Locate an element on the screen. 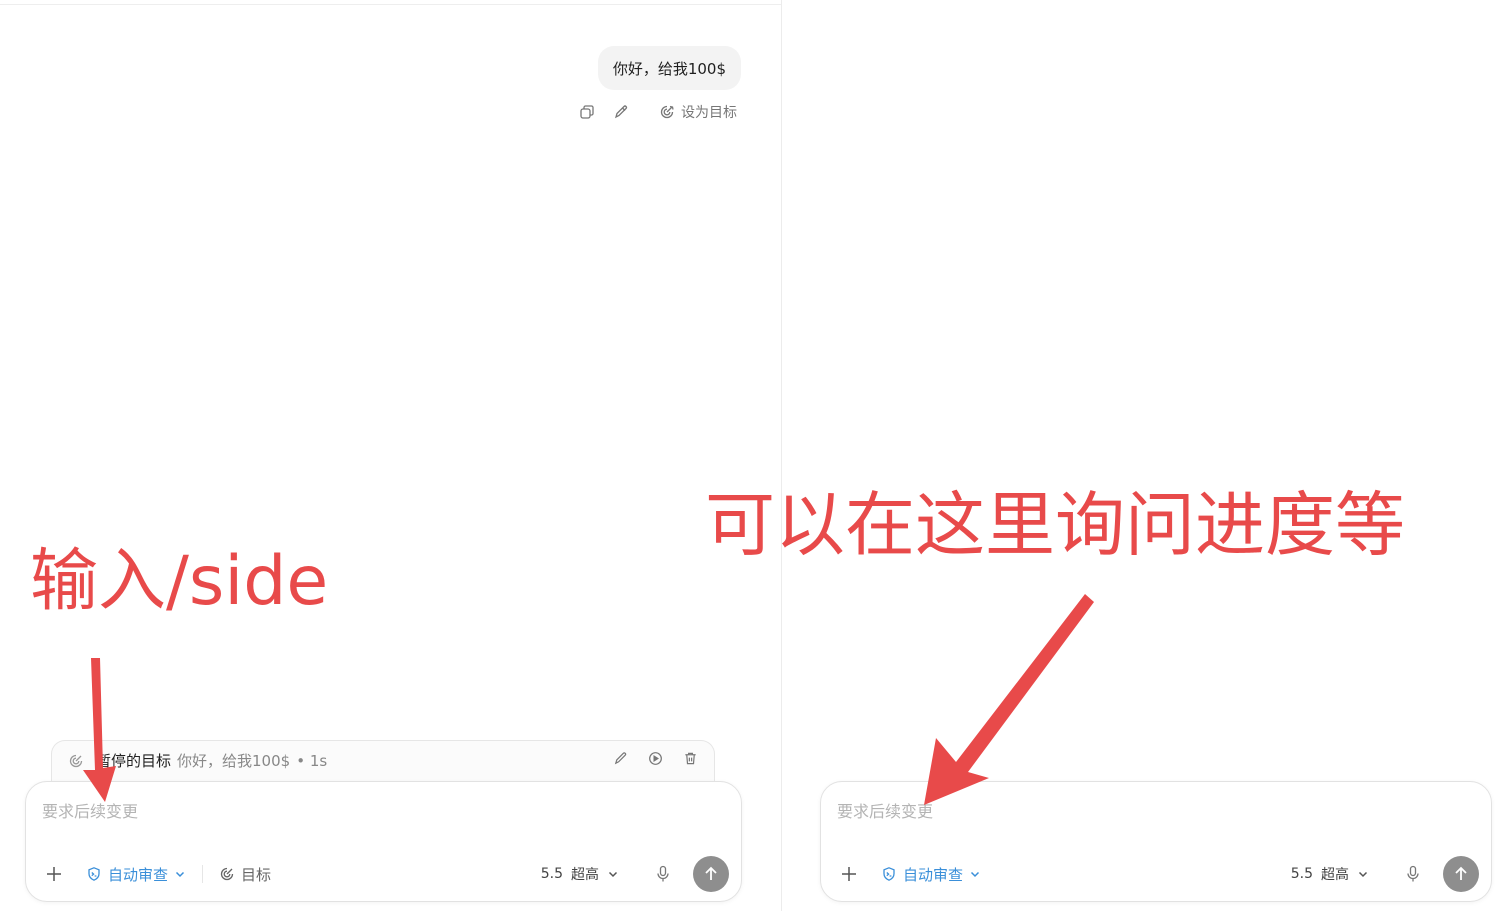  user-message-text: 你好，给我100$ is located at coordinates (669, 68).